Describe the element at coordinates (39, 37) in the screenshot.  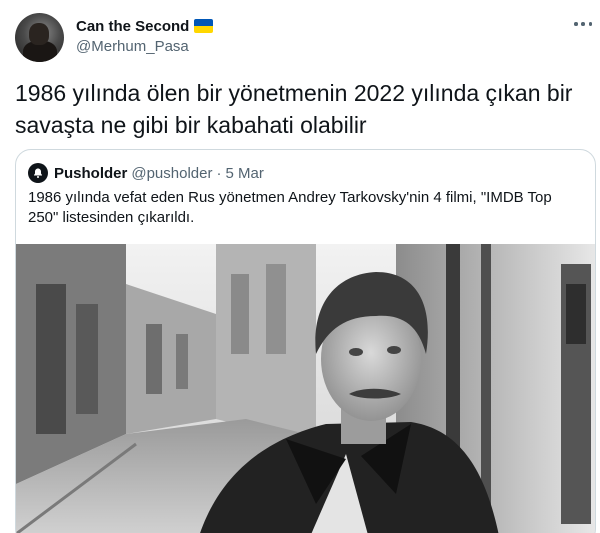
I see `author-avatar` at that location.